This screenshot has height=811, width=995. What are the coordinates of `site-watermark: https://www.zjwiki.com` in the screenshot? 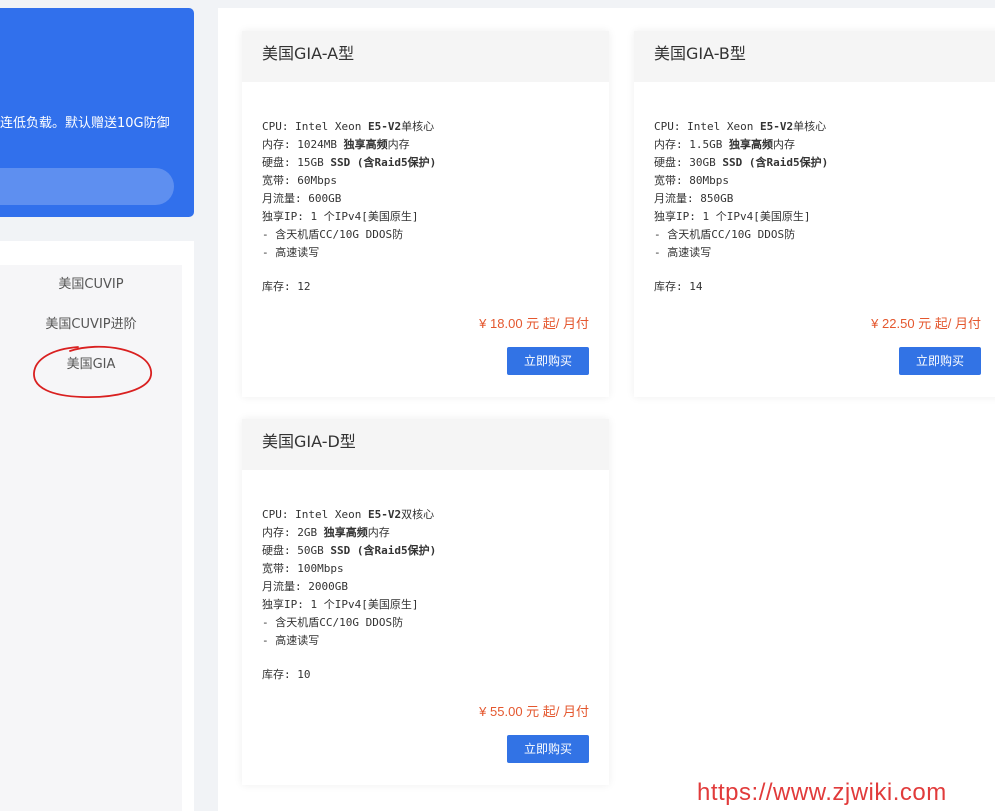 It's located at (822, 792).